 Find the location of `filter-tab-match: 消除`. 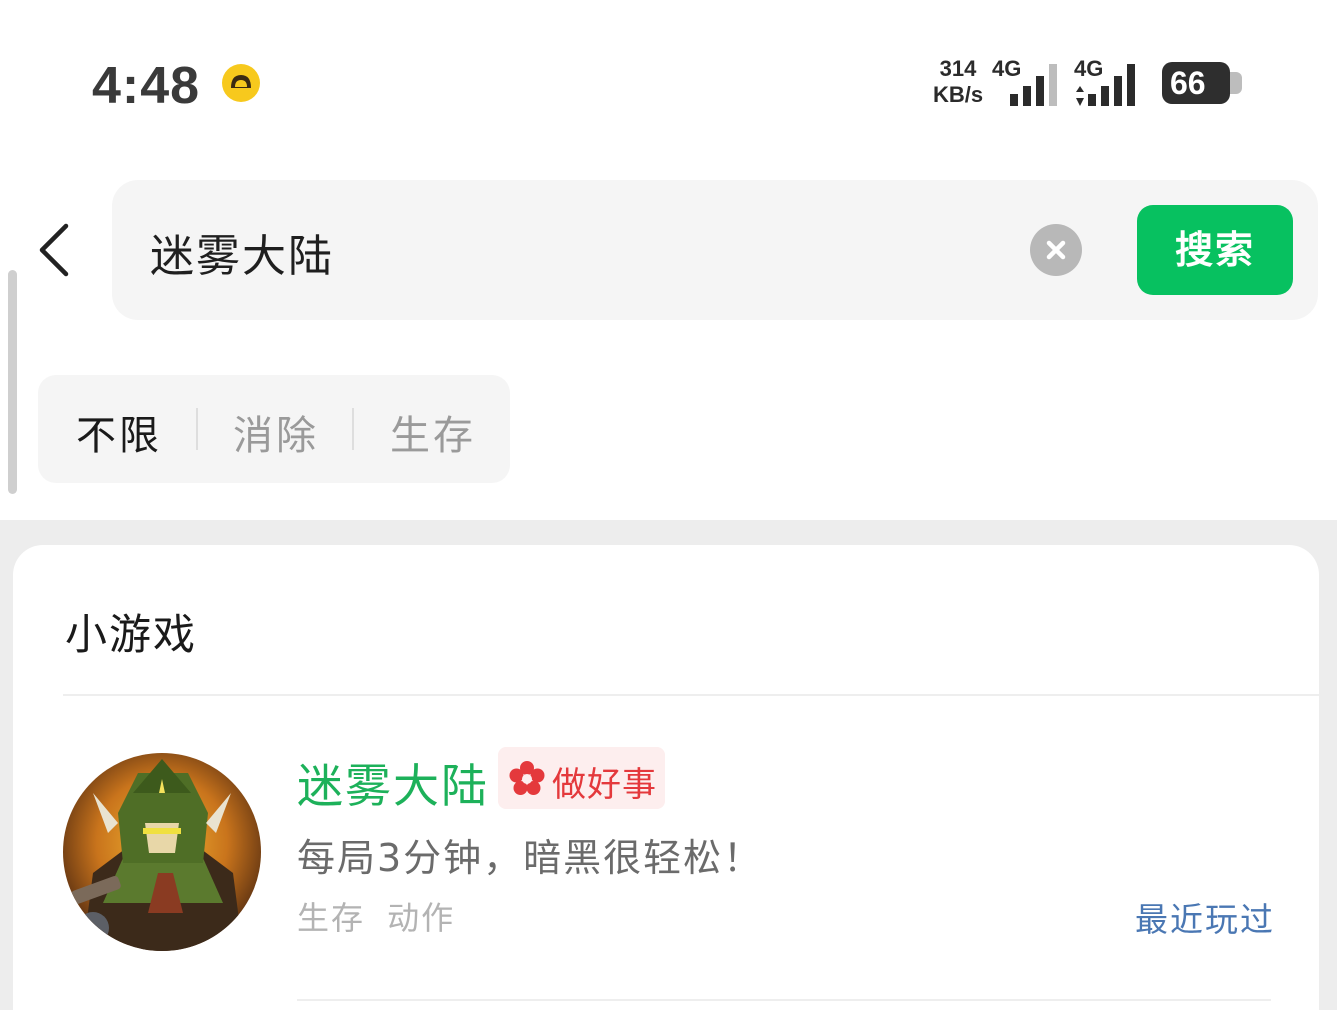

filter-tab-match: 消除 is located at coordinates (276, 432).